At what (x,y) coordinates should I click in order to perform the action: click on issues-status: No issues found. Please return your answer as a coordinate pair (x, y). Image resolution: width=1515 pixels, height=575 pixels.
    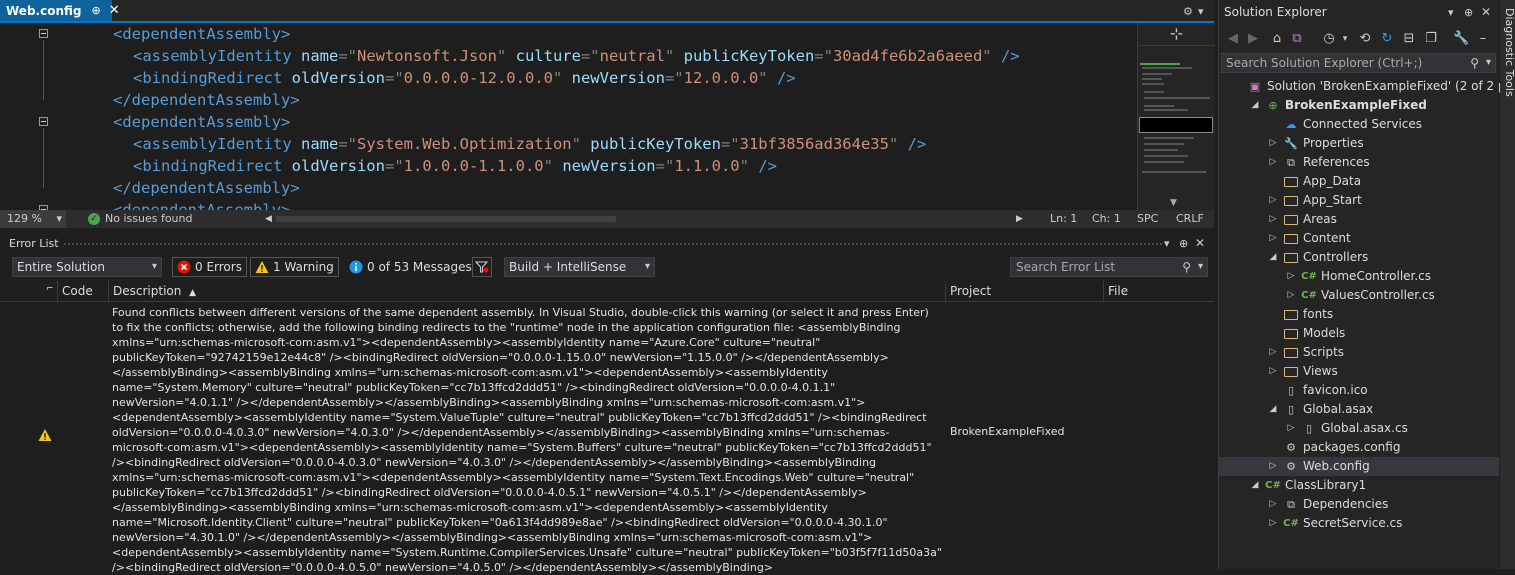
    Looking at the image, I should click on (148, 219).